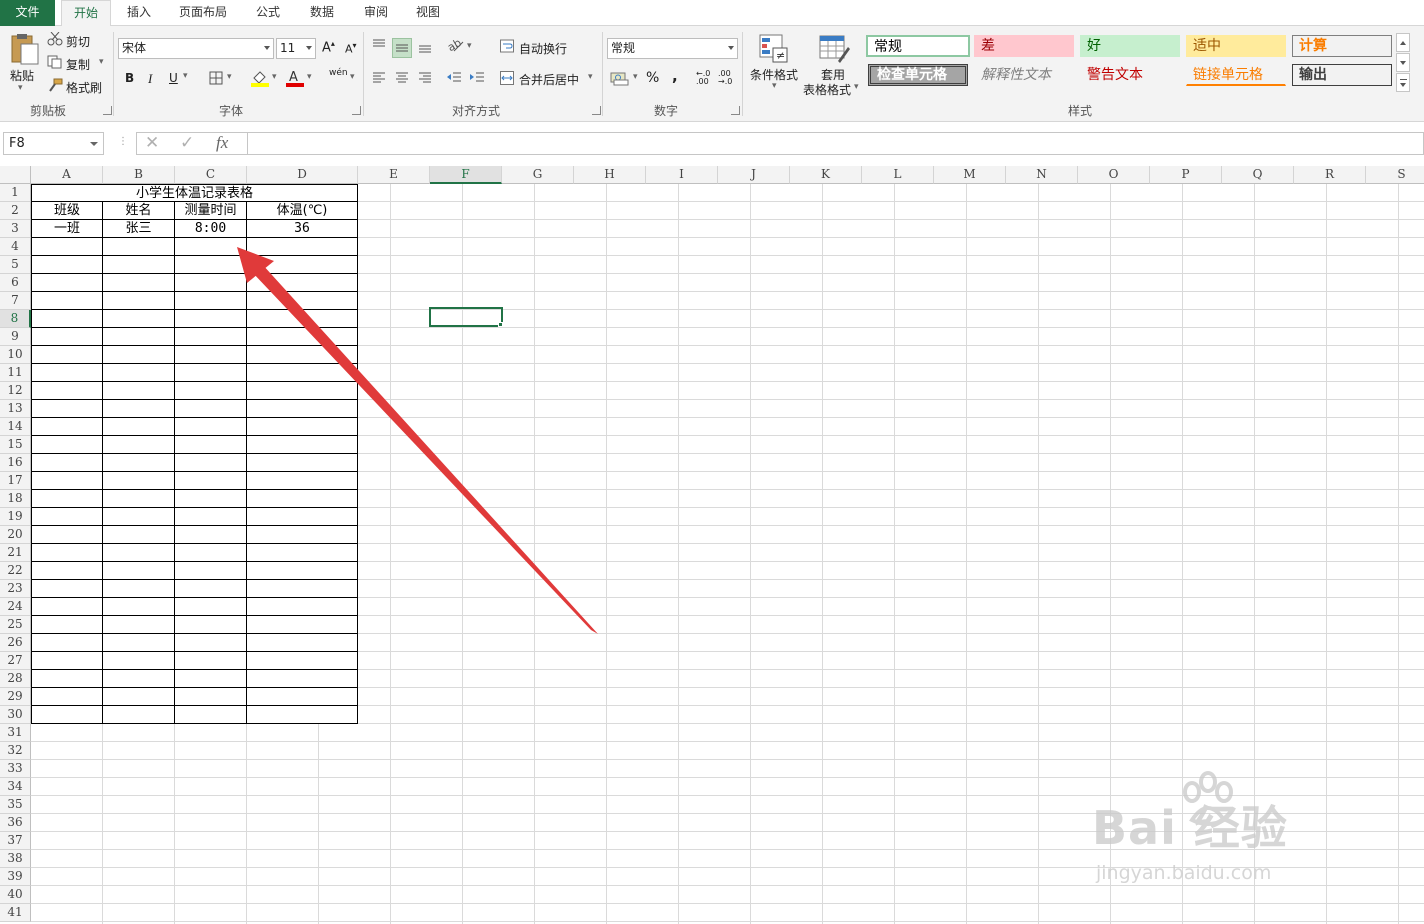 Image resolution: width=1424 pixels, height=924 pixels. I want to click on phonetic-button: wén, so click(338, 73).